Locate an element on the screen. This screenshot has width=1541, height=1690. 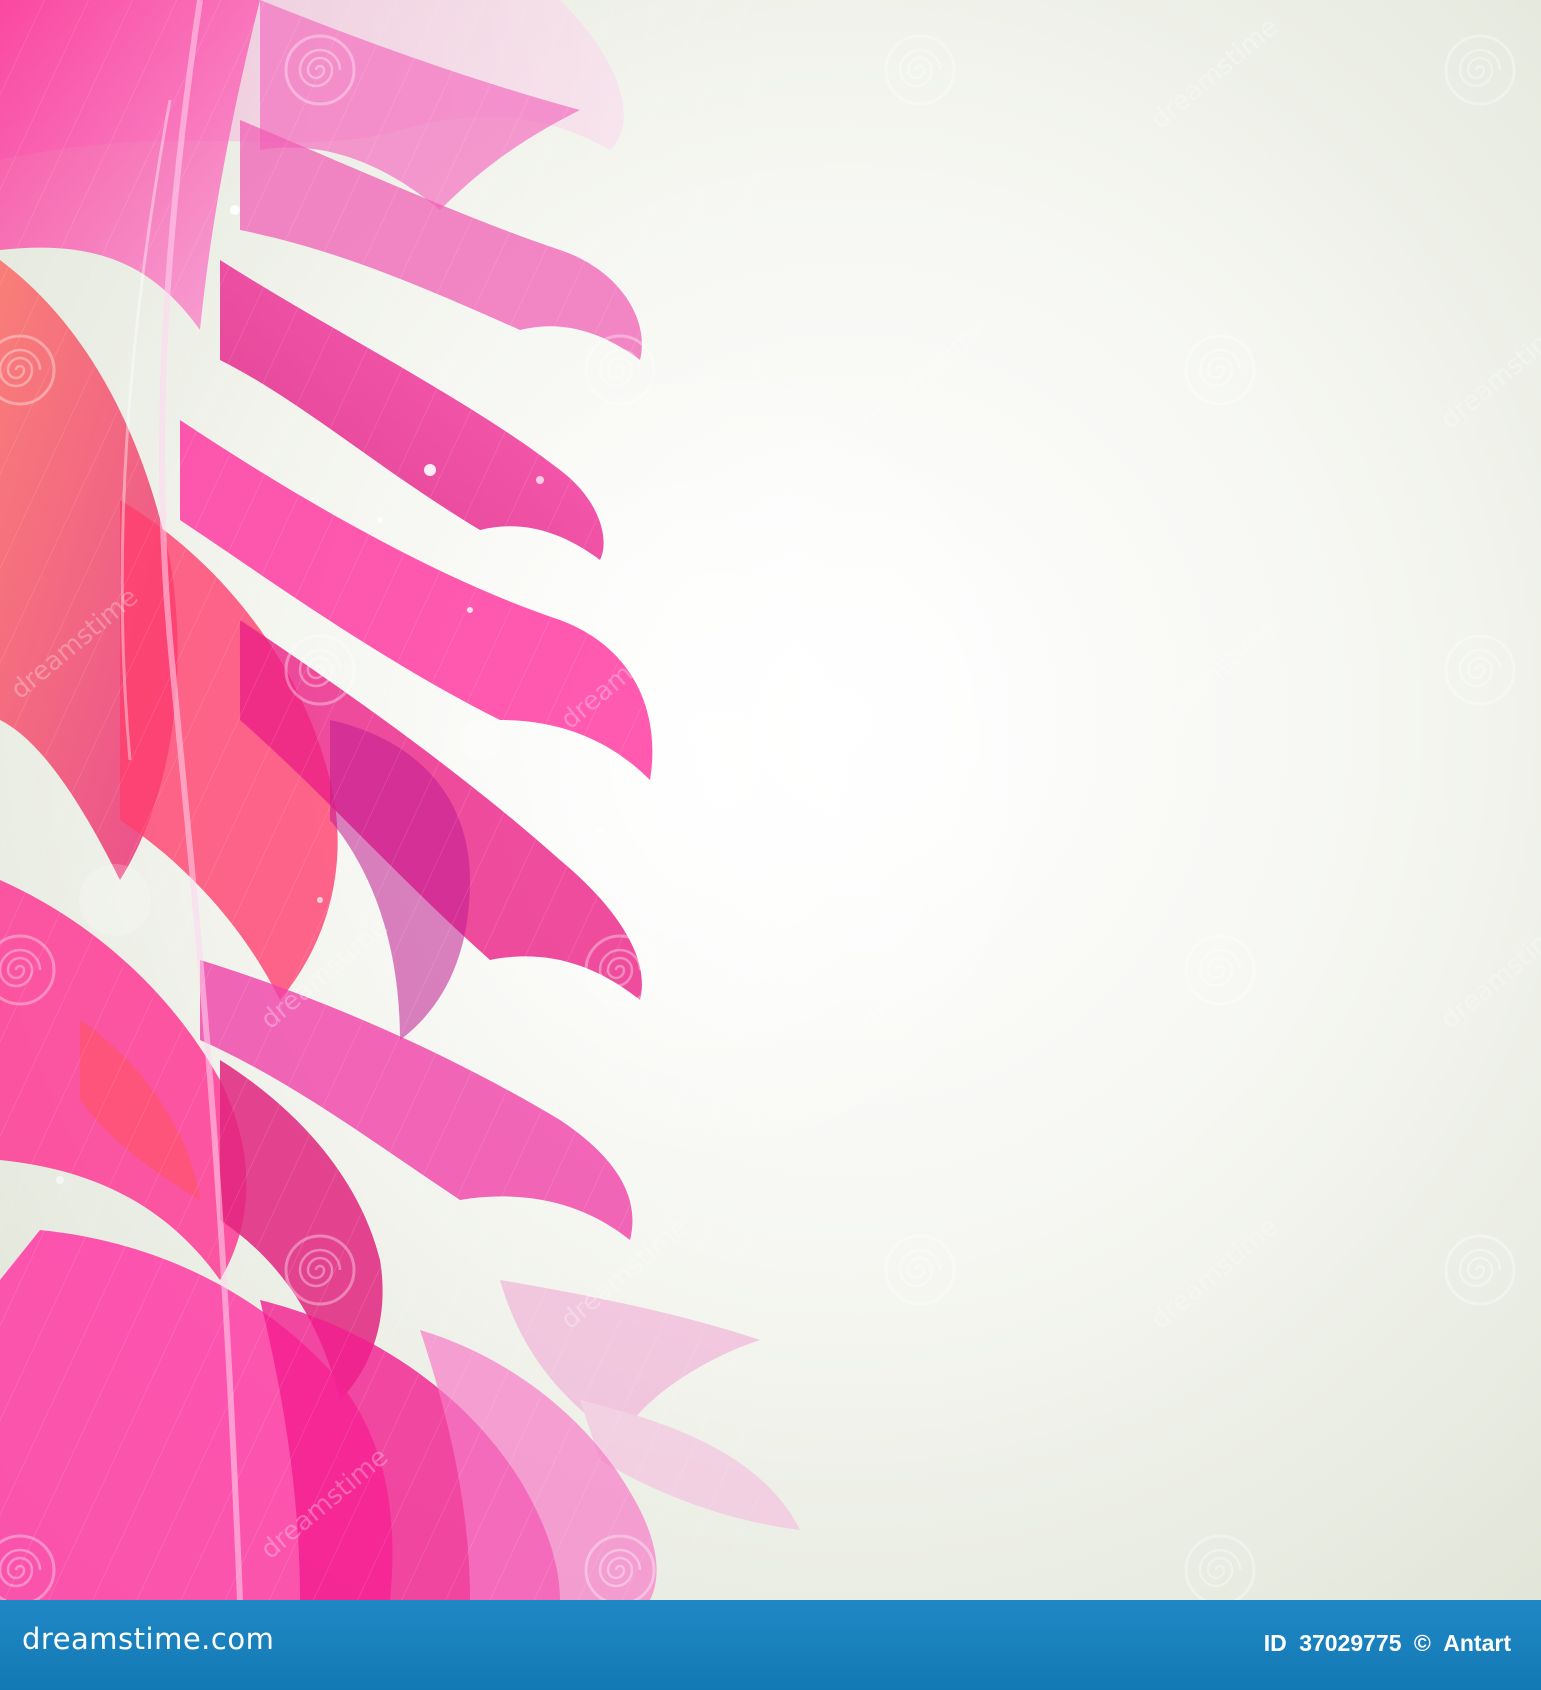
id-number: 37029775 is located at coordinates (1350, 1643).